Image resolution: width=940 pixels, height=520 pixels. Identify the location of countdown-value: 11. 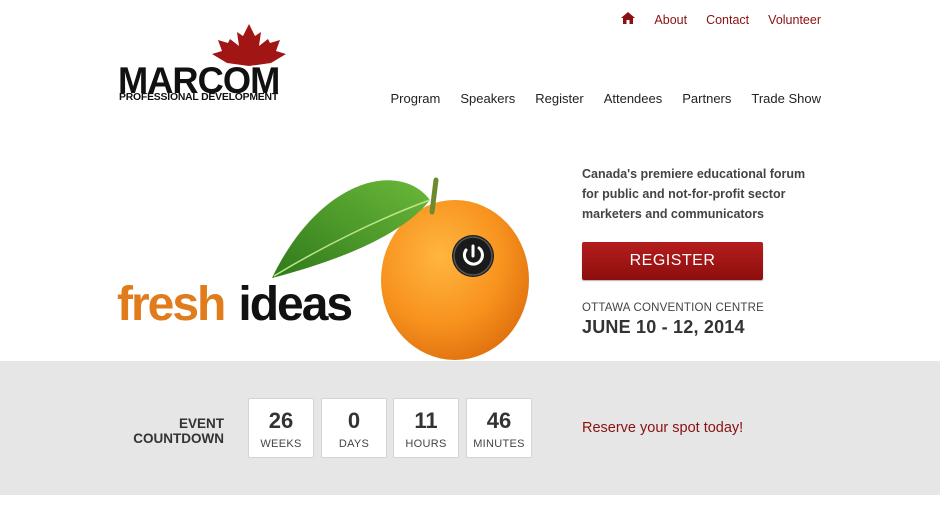
(426, 420).